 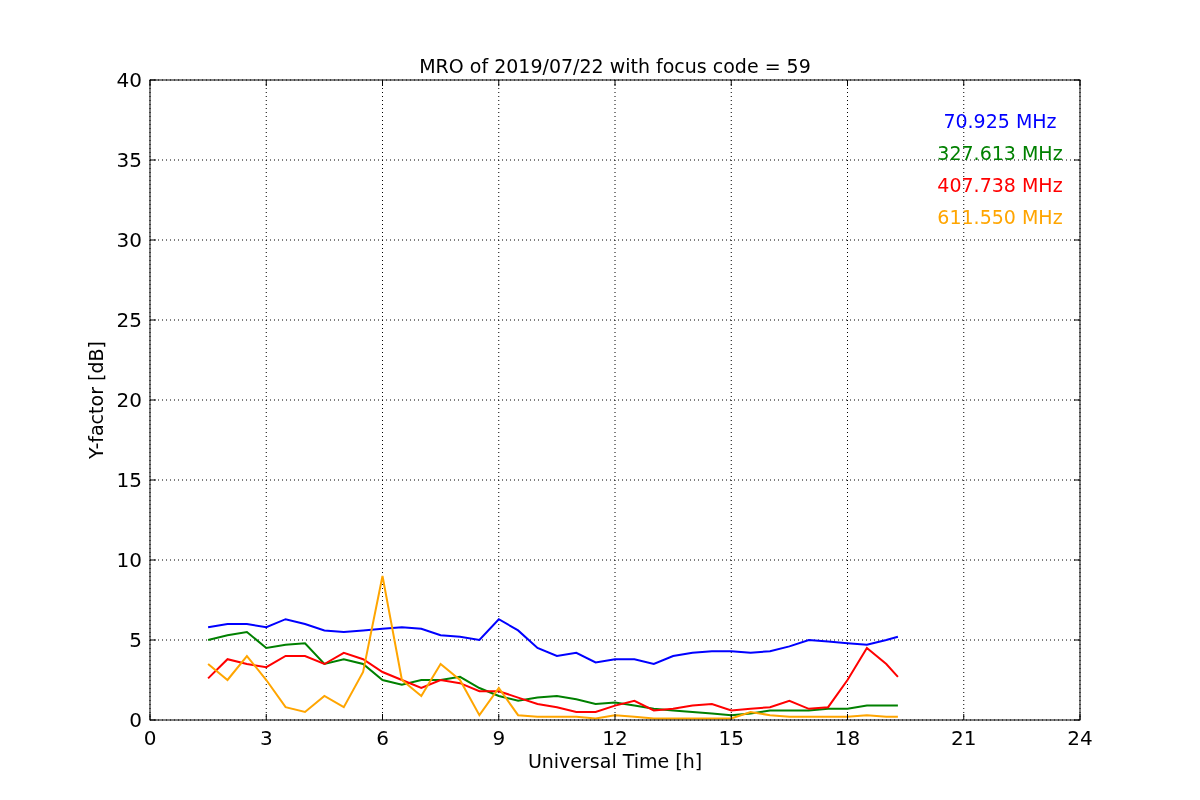 I want to click on tick-label: 21, so click(x=964, y=738).